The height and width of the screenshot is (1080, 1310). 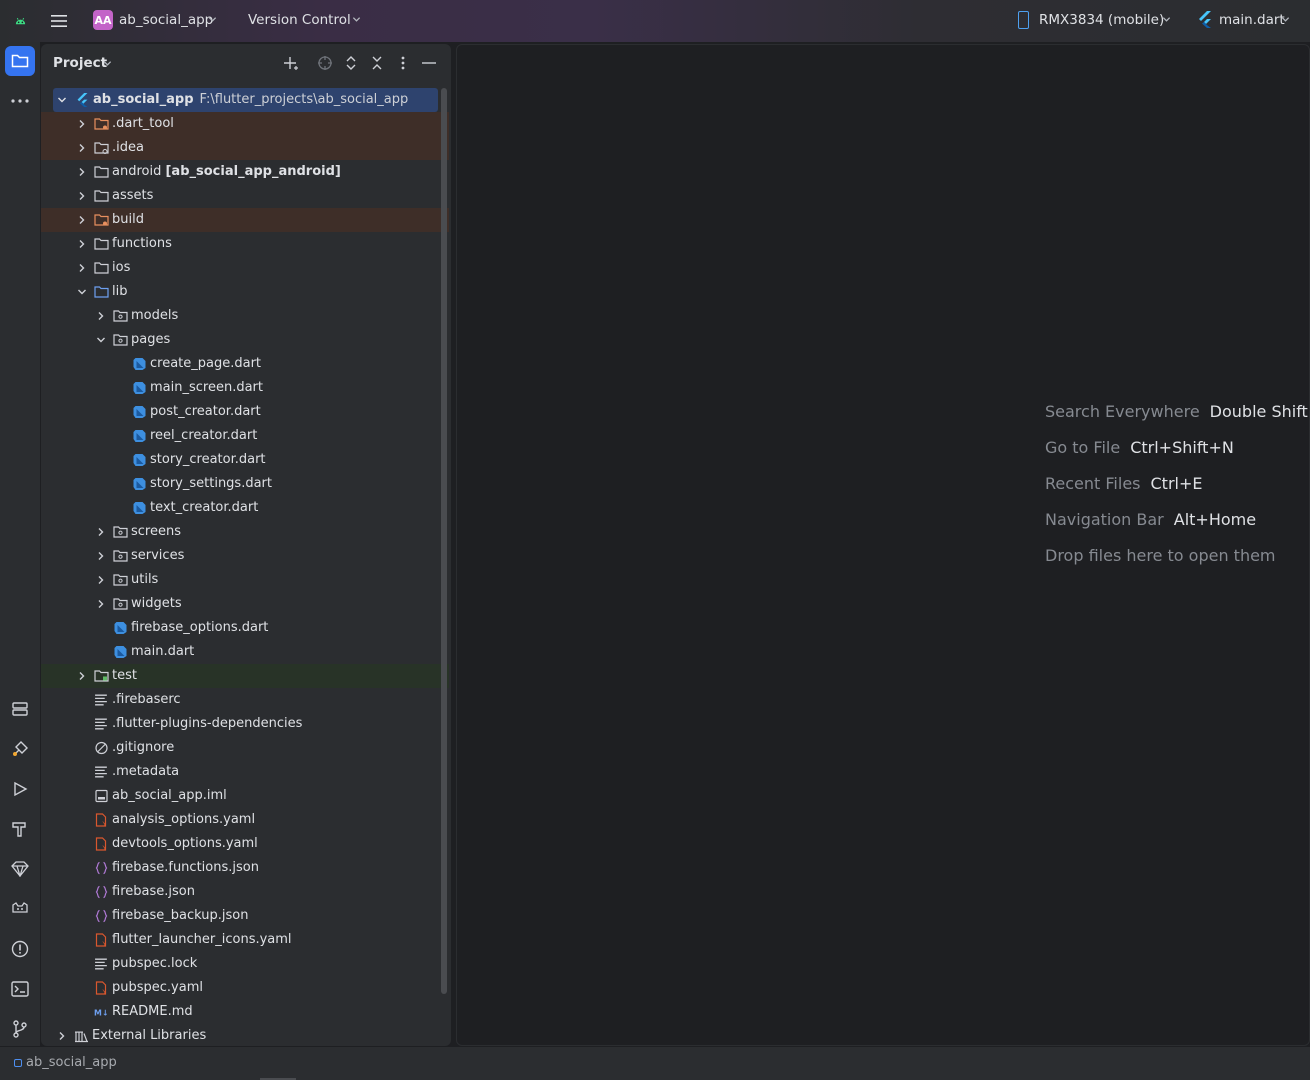 I want to click on tree-file-node: firebase.json, so click(x=245, y=892).